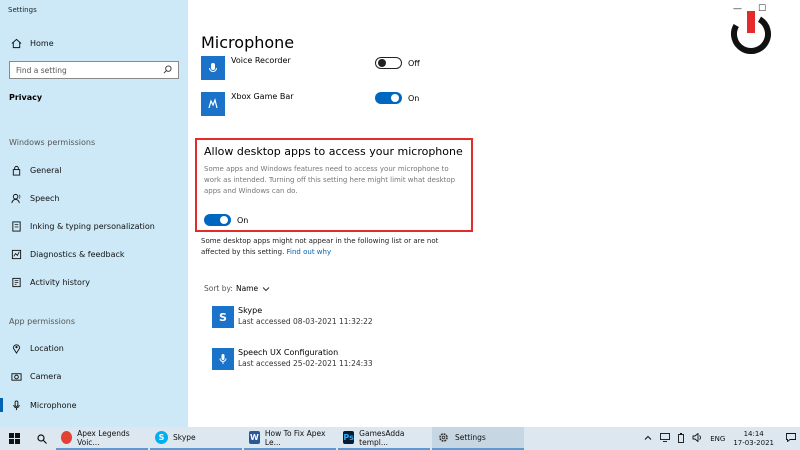 This screenshot has height=450, width=800. I want to click on taskbar-app-settings: Settings, so click(478, 438).